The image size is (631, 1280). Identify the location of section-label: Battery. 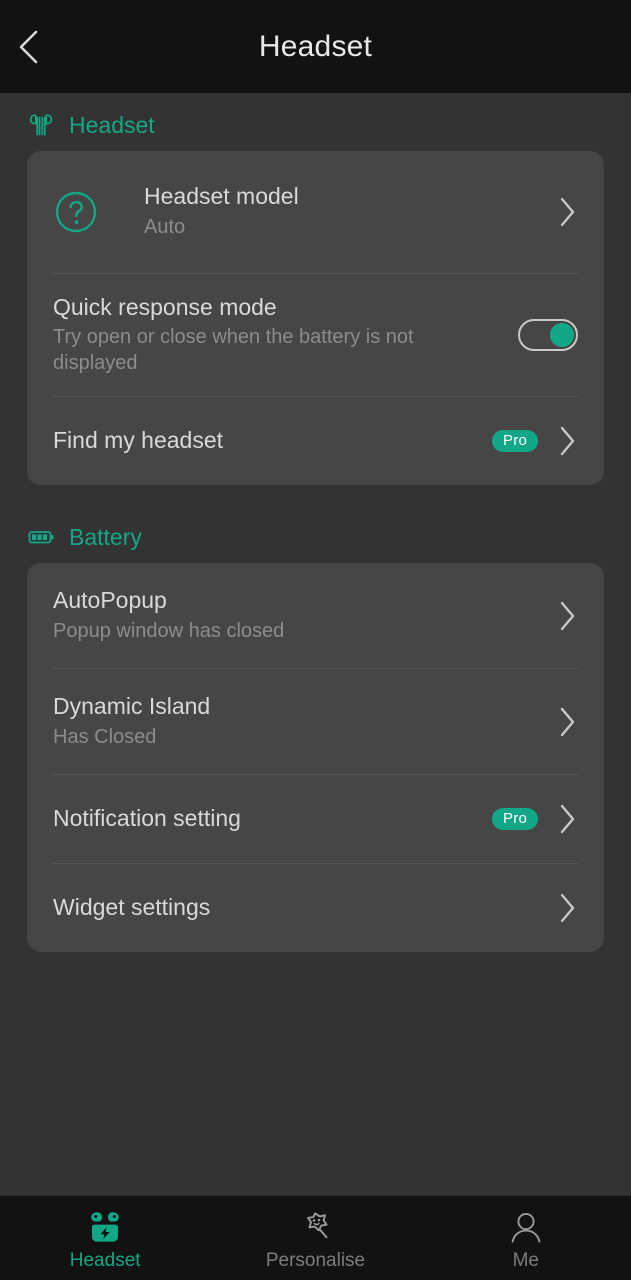
(105, 536).